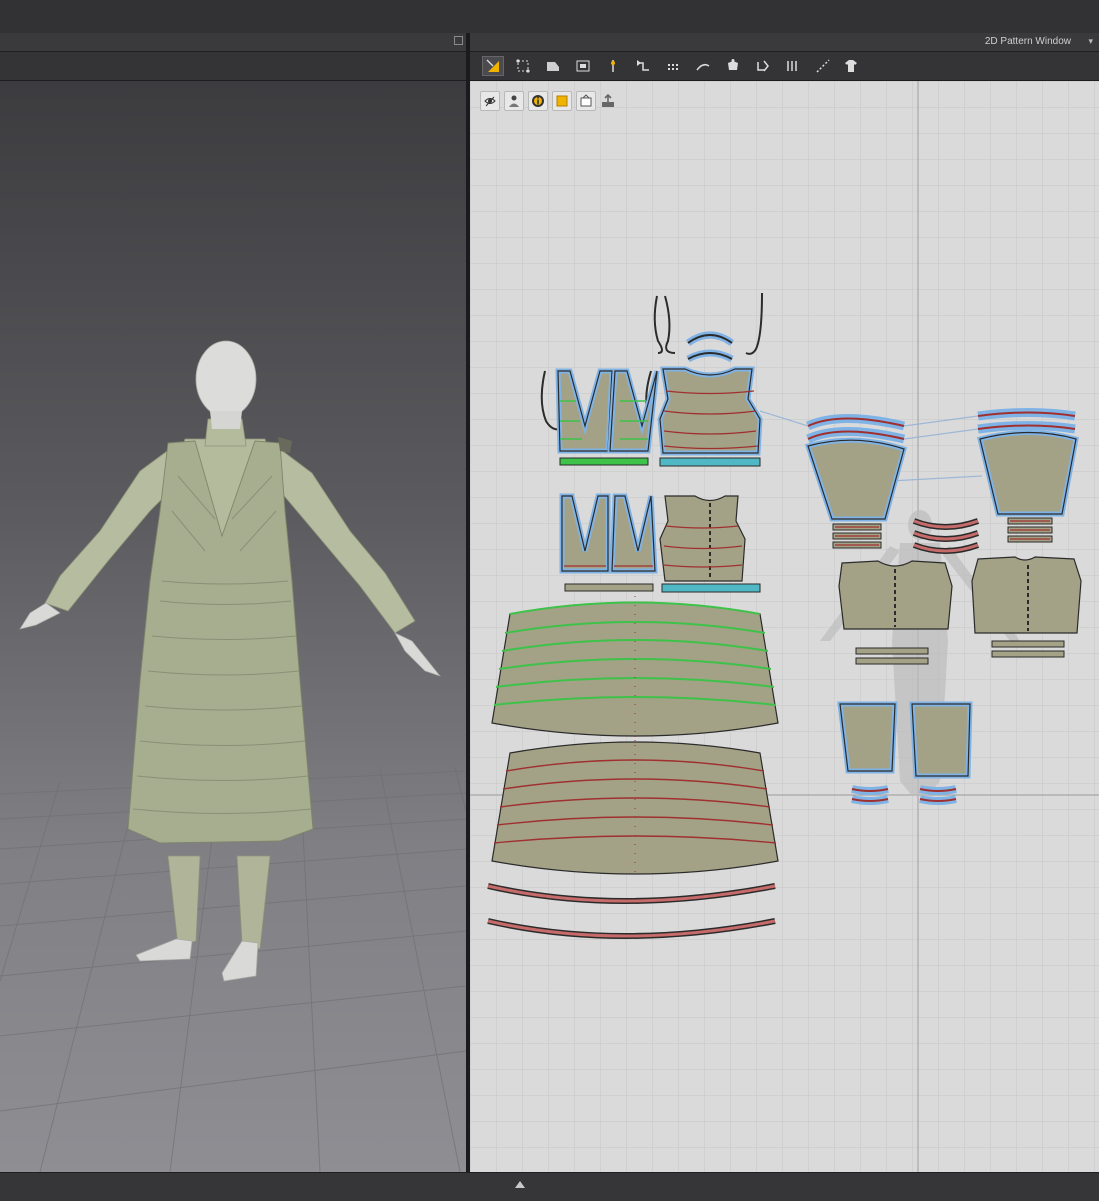  I want to click on dock-window-icon, so click(458, 40).